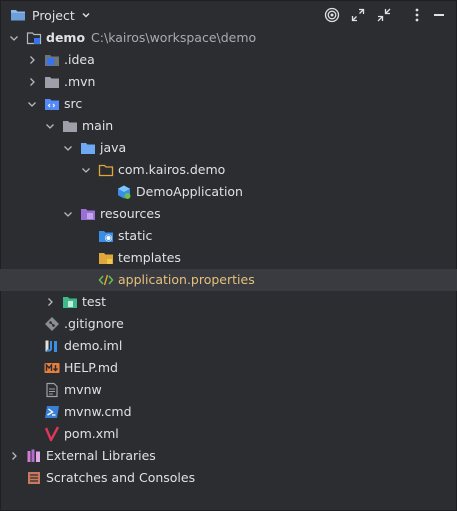 The height and width of the screenshot is (511, 457). What do you see at coordinates (106, 236) in the screenshot?
I see `web-folder-icon` at bounding box center [106, 236].